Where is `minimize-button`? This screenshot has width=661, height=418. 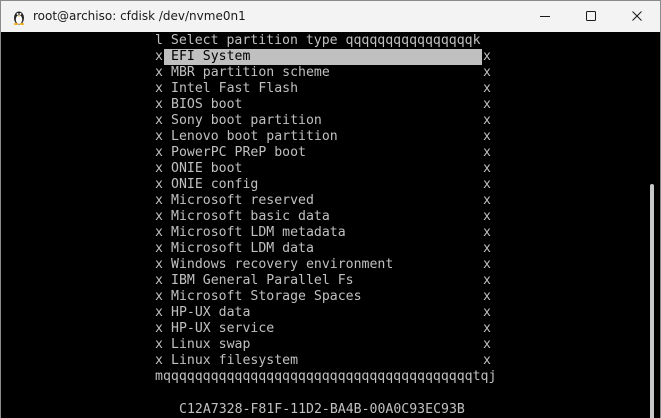 minimize-button is located at coordinates (545, 16).